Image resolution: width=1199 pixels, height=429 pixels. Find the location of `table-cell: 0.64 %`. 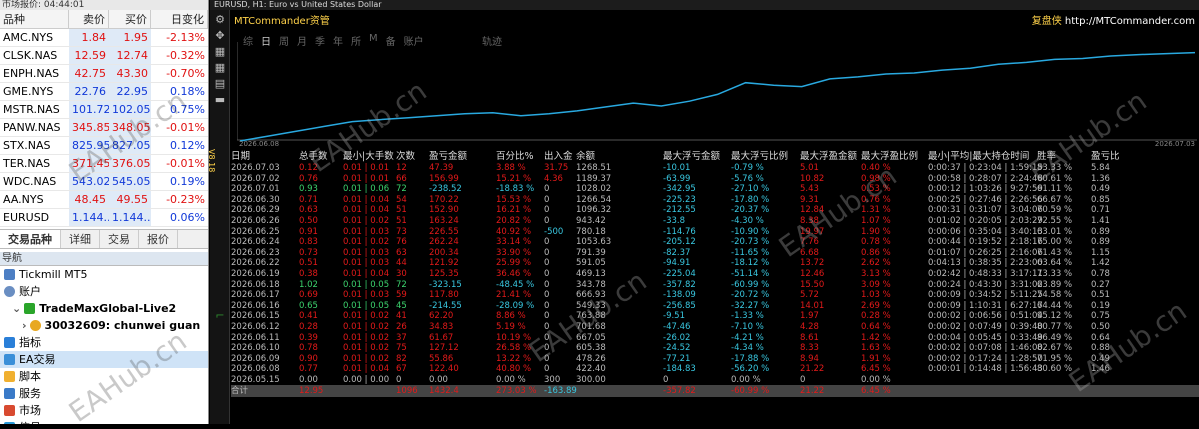

table-cell: 0.64 % is located at coordinates (876, 326).